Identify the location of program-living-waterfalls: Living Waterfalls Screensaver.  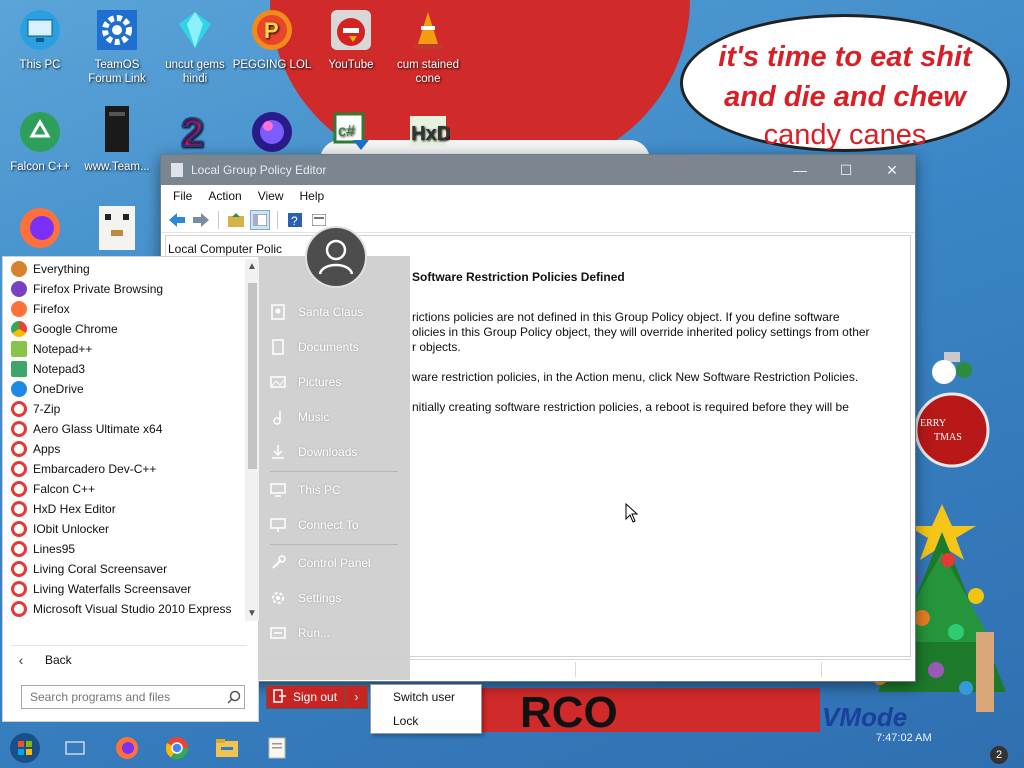
(123, 589).